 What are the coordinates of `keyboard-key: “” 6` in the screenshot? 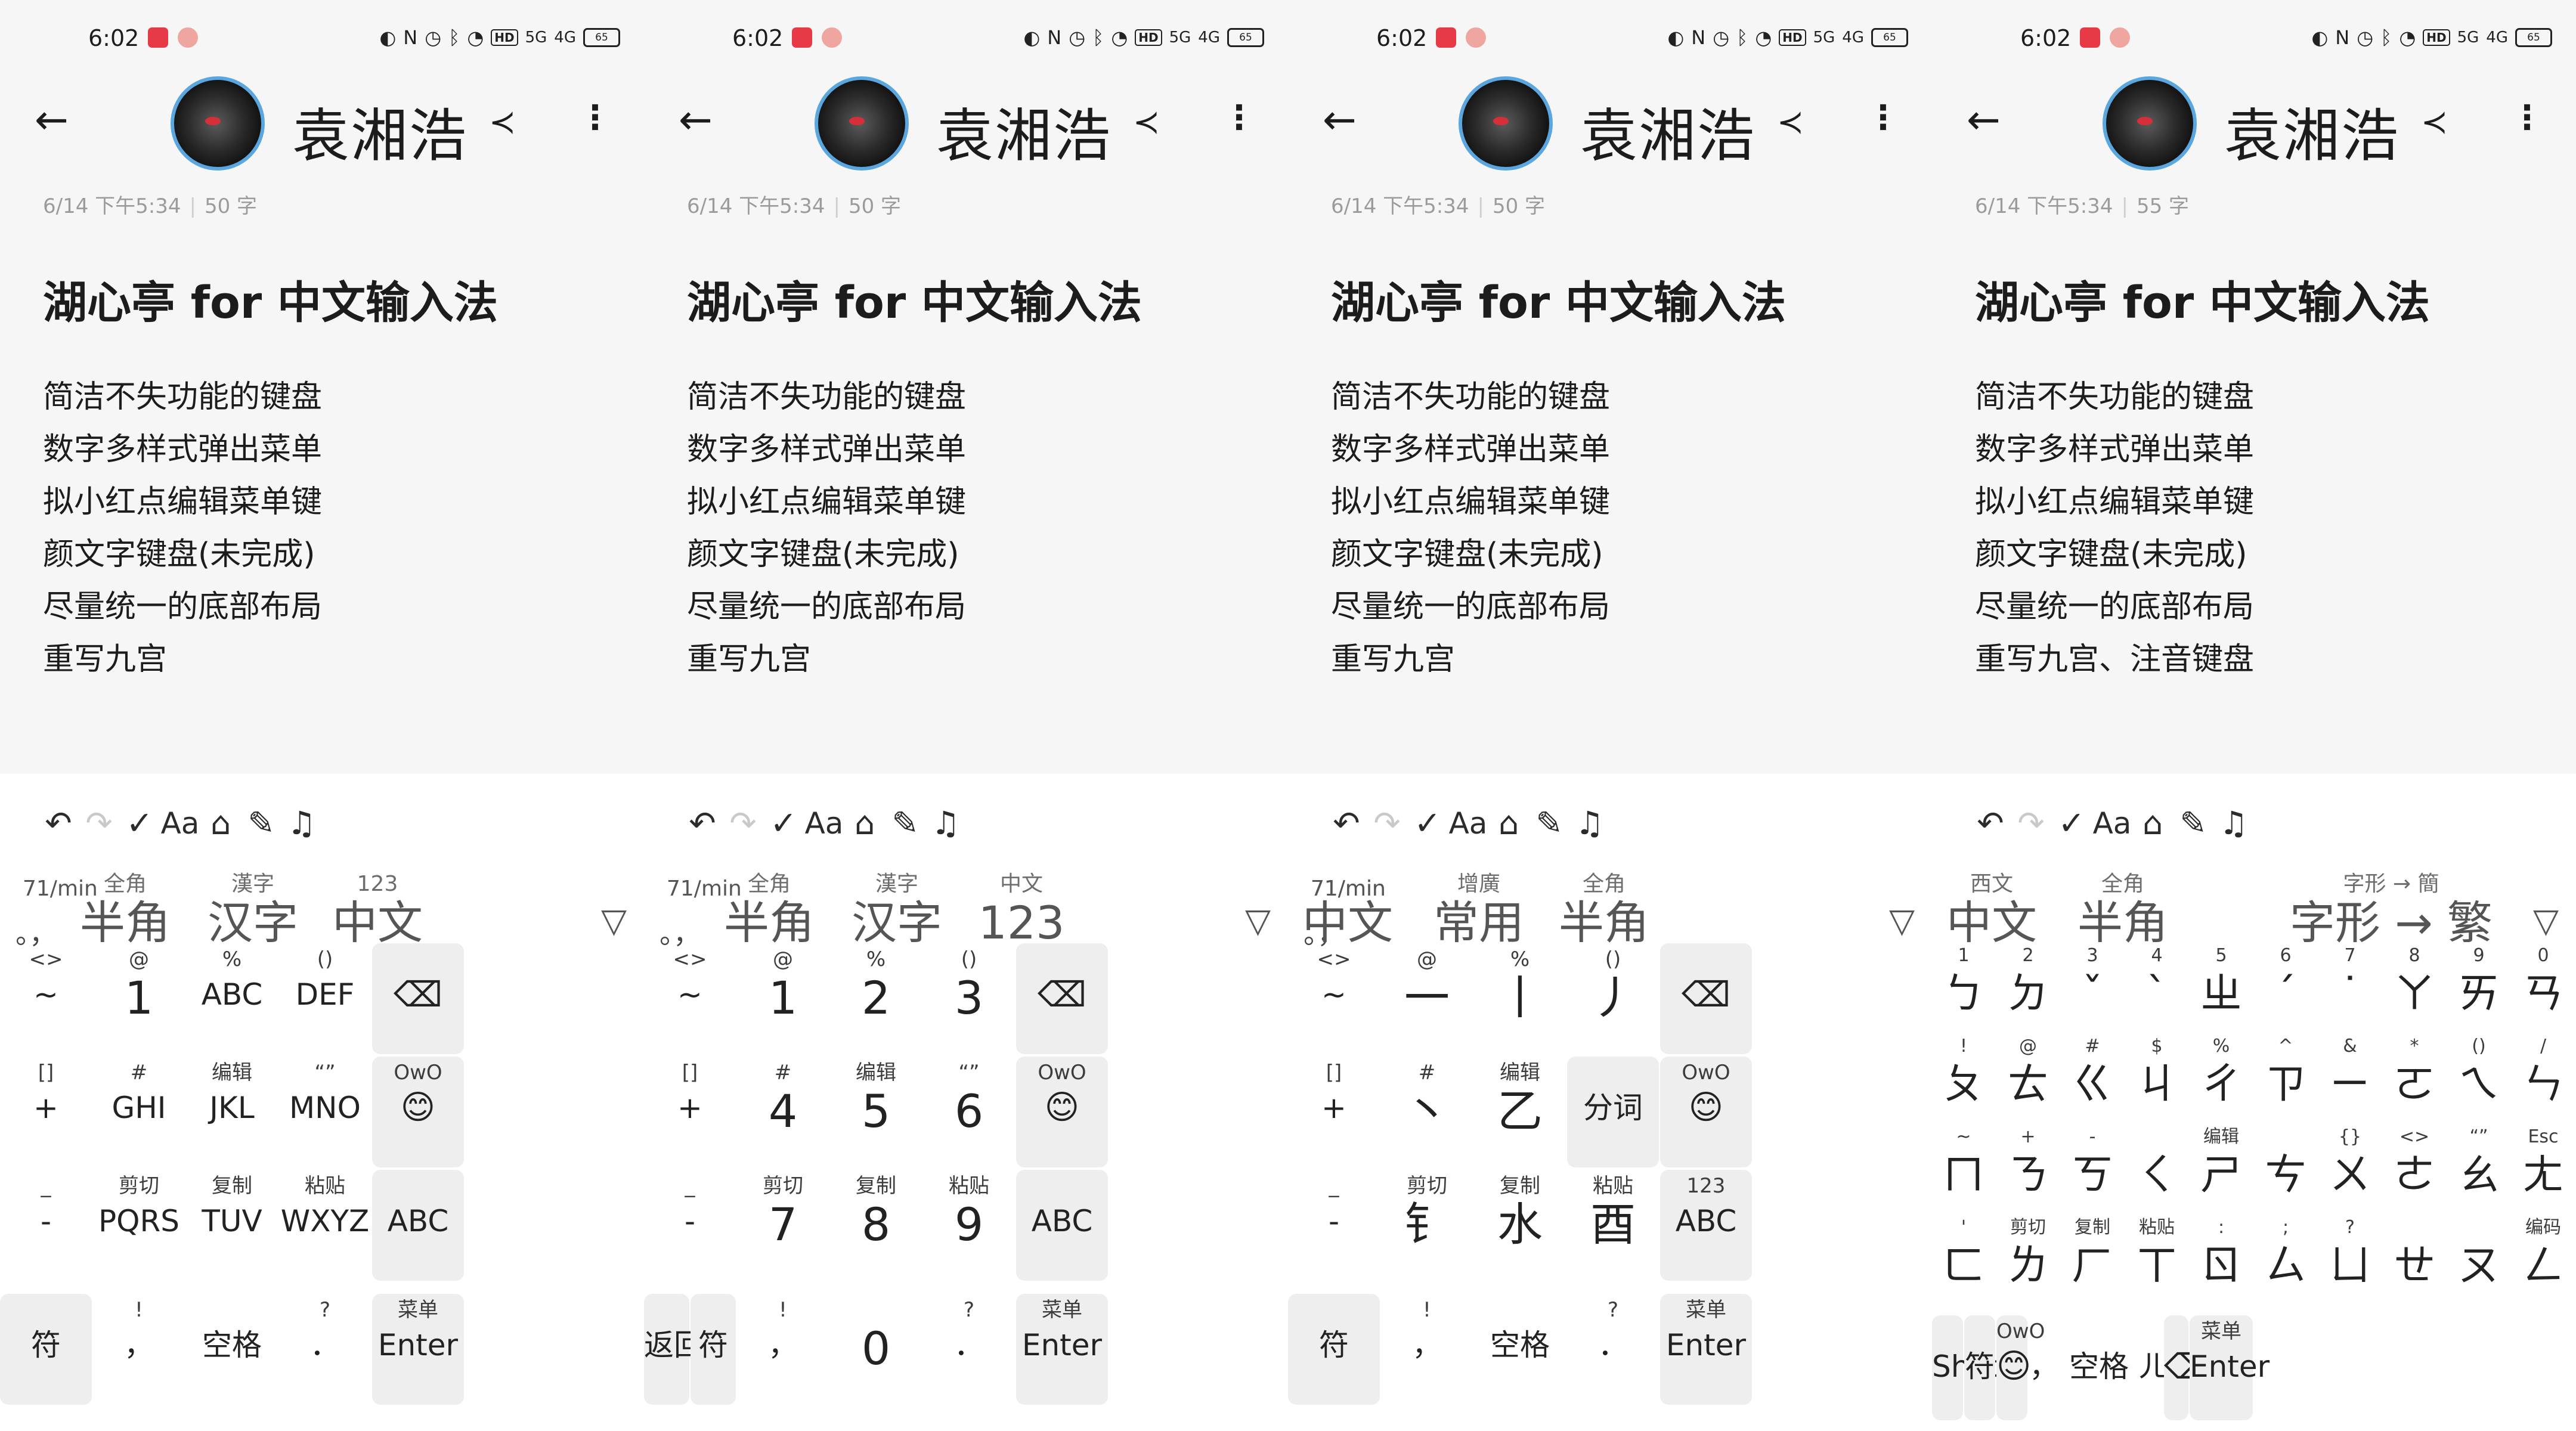 It's located at (969, 1112).